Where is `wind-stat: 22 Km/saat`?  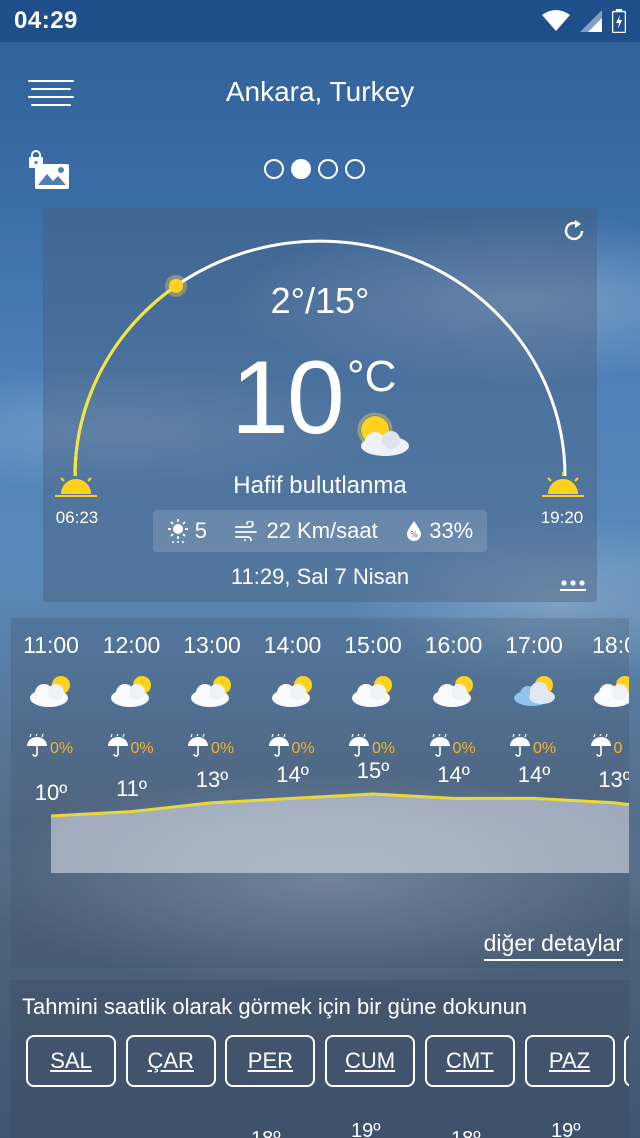
wind-stat: 22 Km/saat is located at coordinates (306, 531).